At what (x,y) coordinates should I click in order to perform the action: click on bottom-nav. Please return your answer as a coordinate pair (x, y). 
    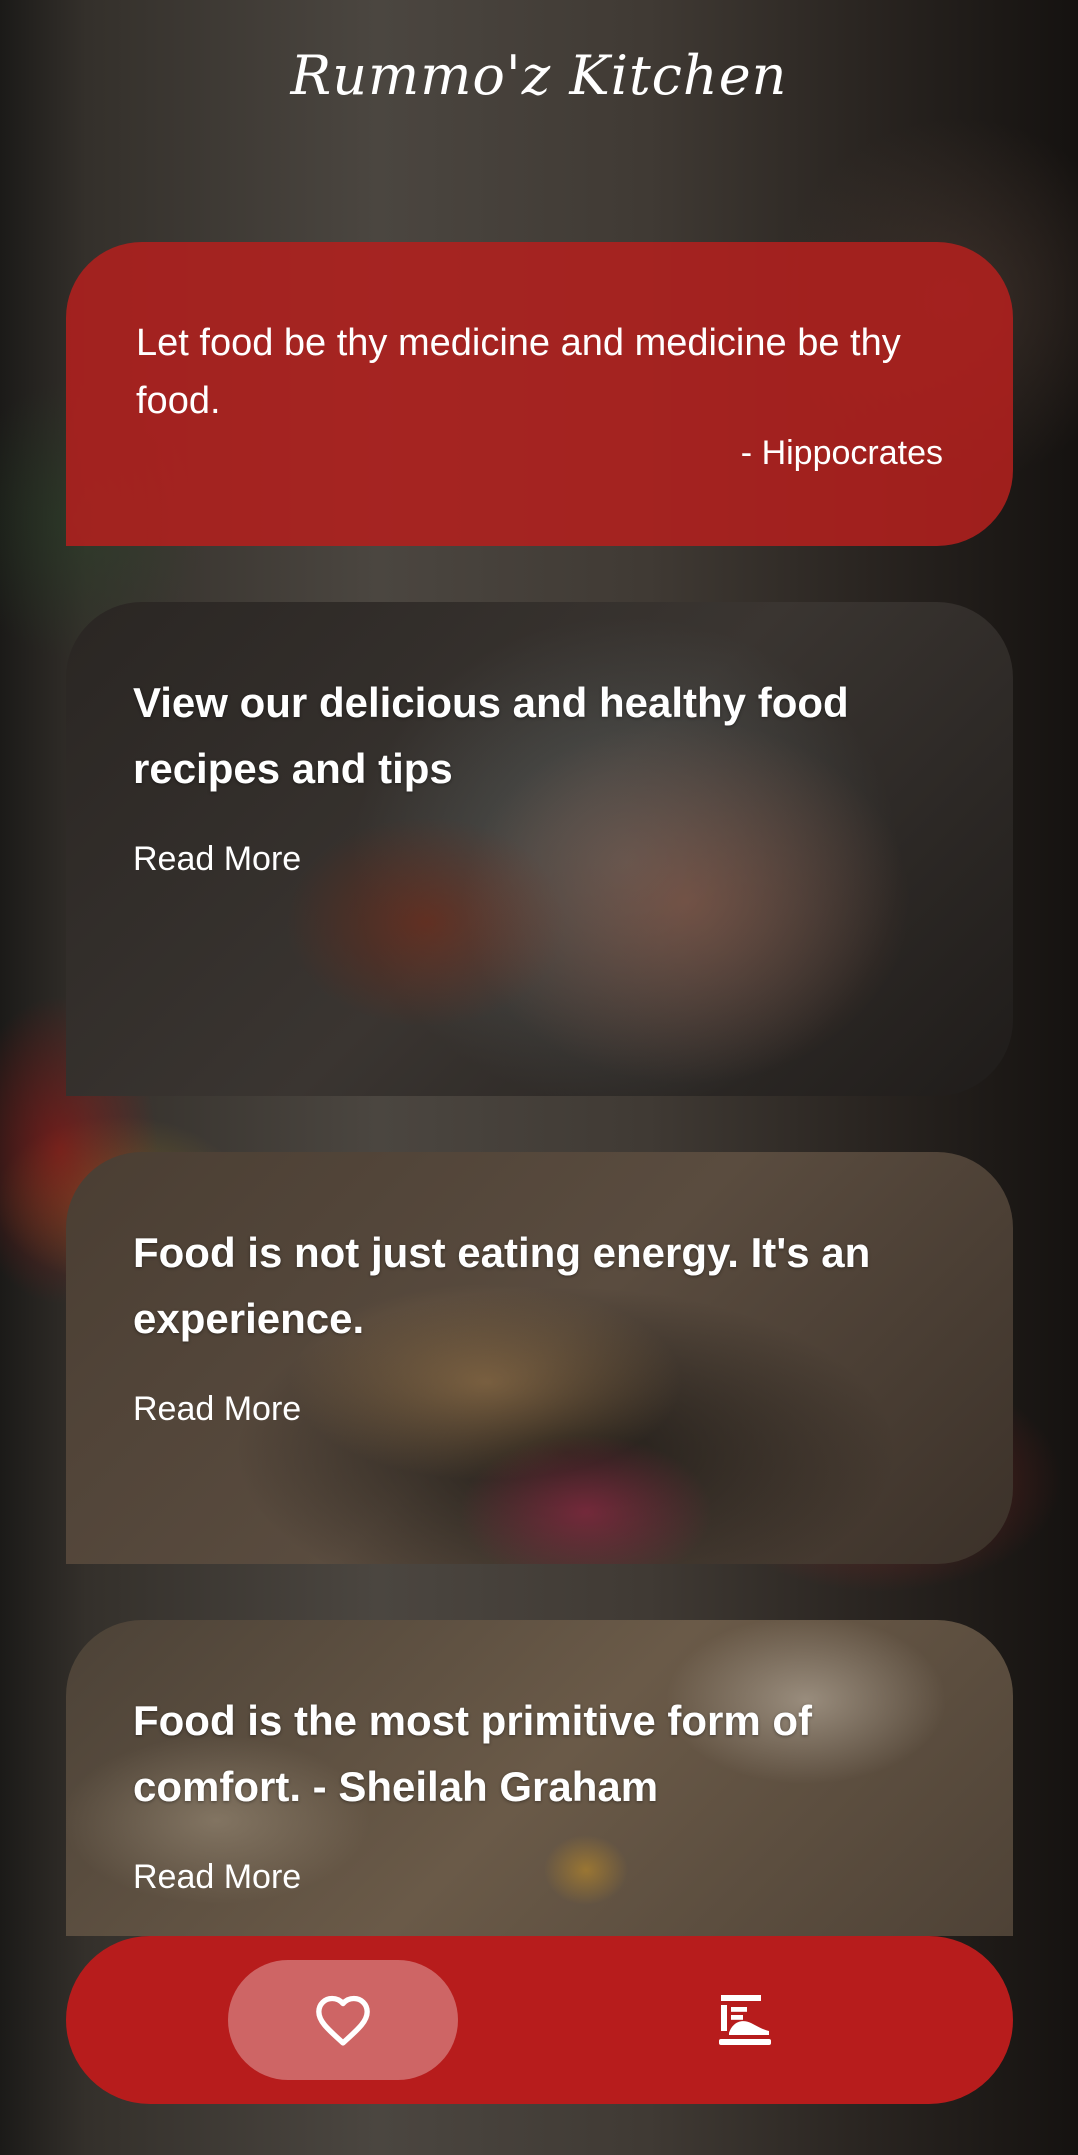
    Looking at the image, I should click on (539, 2020).